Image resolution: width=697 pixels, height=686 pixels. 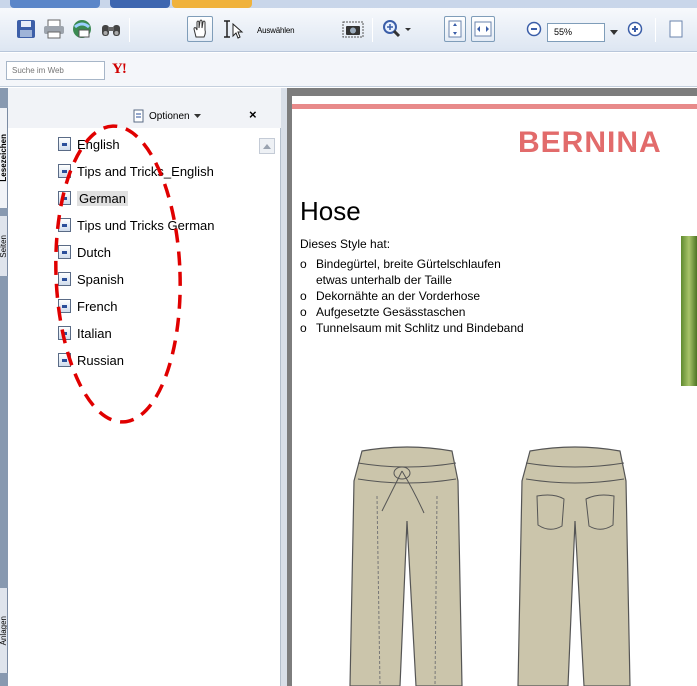 I want to click on print-button, so click(x=54, y=29).